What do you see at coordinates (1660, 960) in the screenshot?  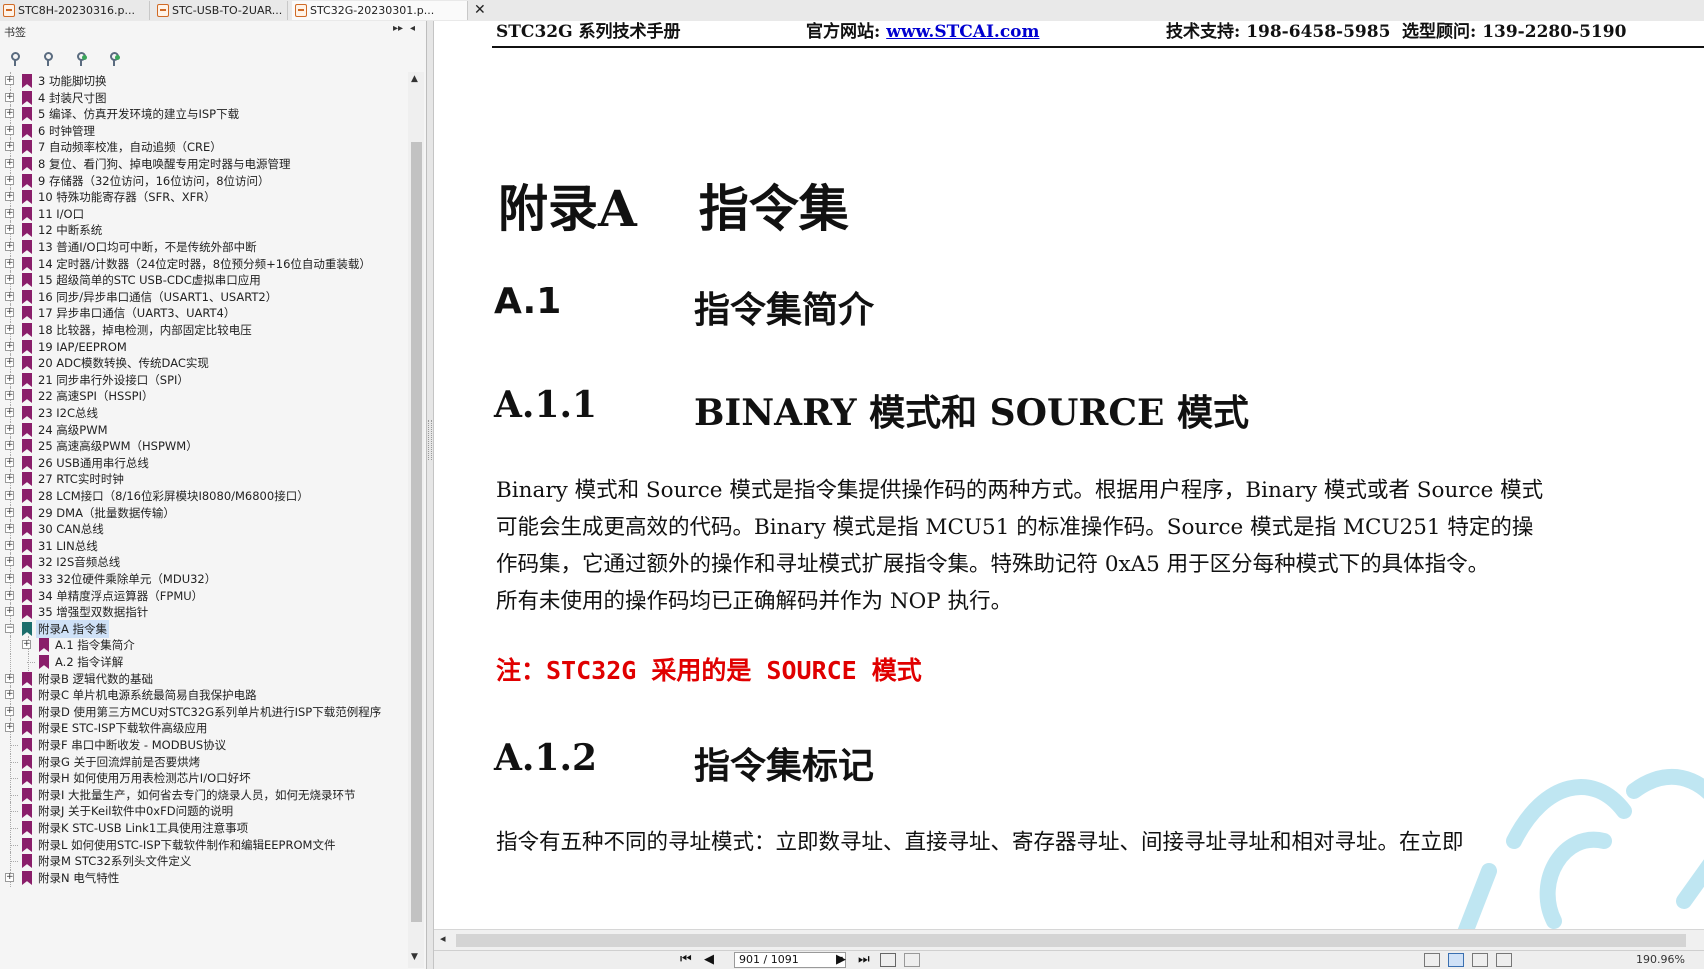 I see `zoom-level: 190.96%` at bounding box center [1660, 960].